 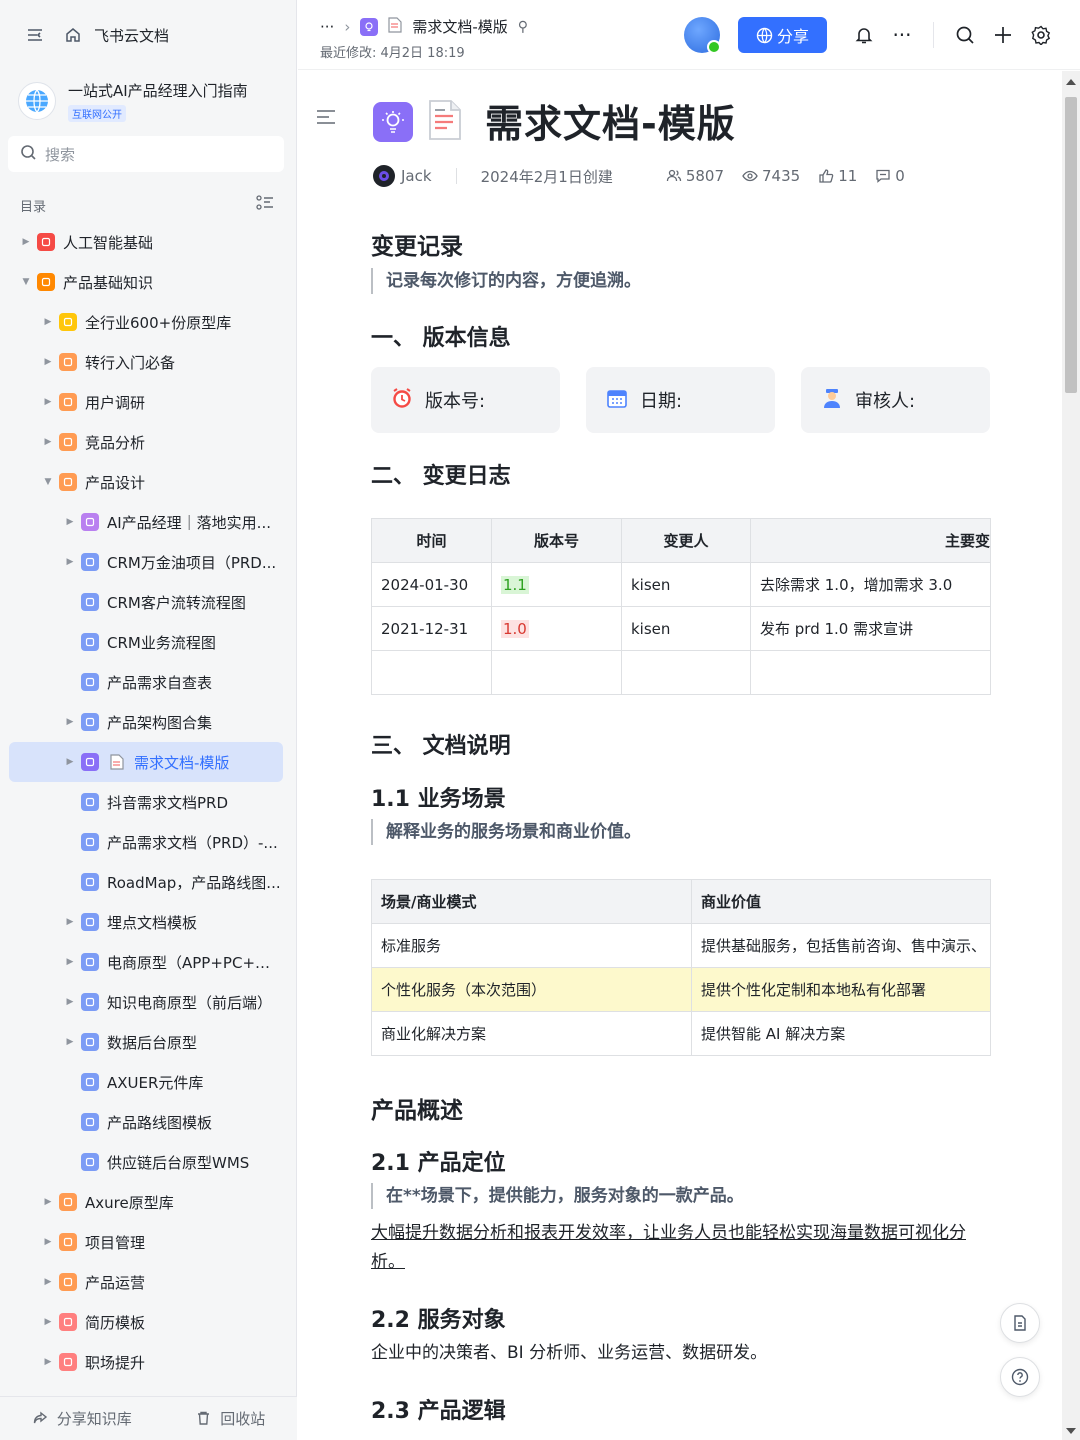 What do you see at coordinates (556, 584) in the screenshot?
I see `table-cell: 1.1` at bounding box center [556, 584].